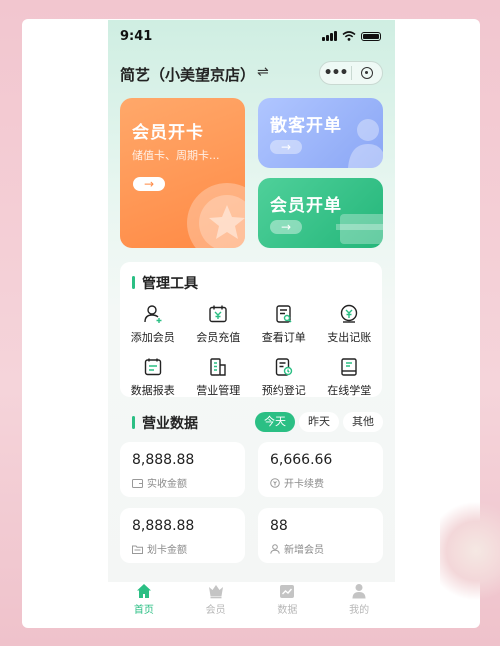 The image size is (500, 646). What do you see at coordinates (359, 229) in the screenshot?
I see `card-decoration` at bounding box center [359, 229].